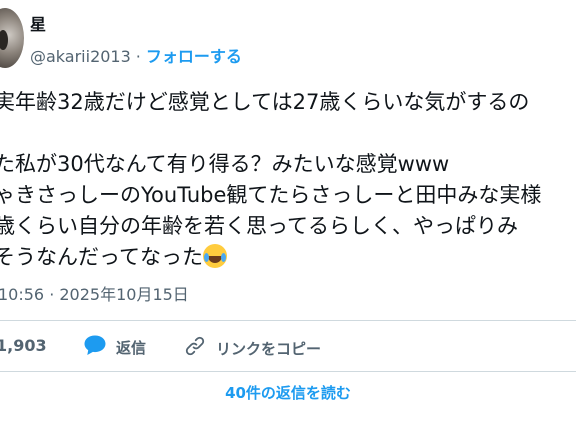 Image resolution: width=576 pixels, height=430 pixels. I want to click on divider-bottom, so click(288, 371).